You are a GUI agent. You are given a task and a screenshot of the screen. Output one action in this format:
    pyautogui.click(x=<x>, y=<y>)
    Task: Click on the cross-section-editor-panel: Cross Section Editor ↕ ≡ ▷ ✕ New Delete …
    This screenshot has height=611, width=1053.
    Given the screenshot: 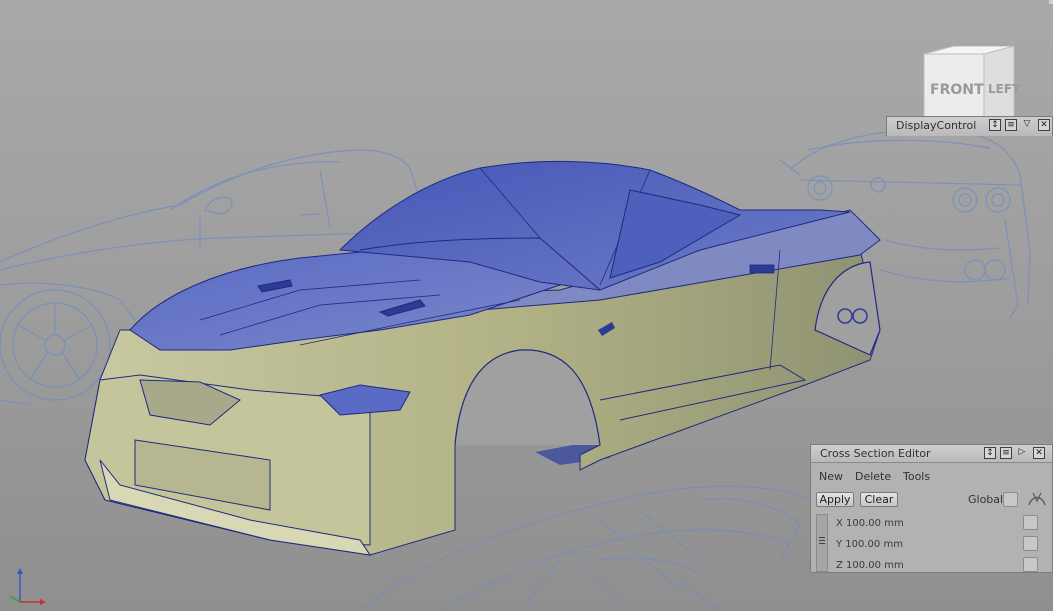 What is the action you would take?
    pyautogui.click(x=931, y=508)
    